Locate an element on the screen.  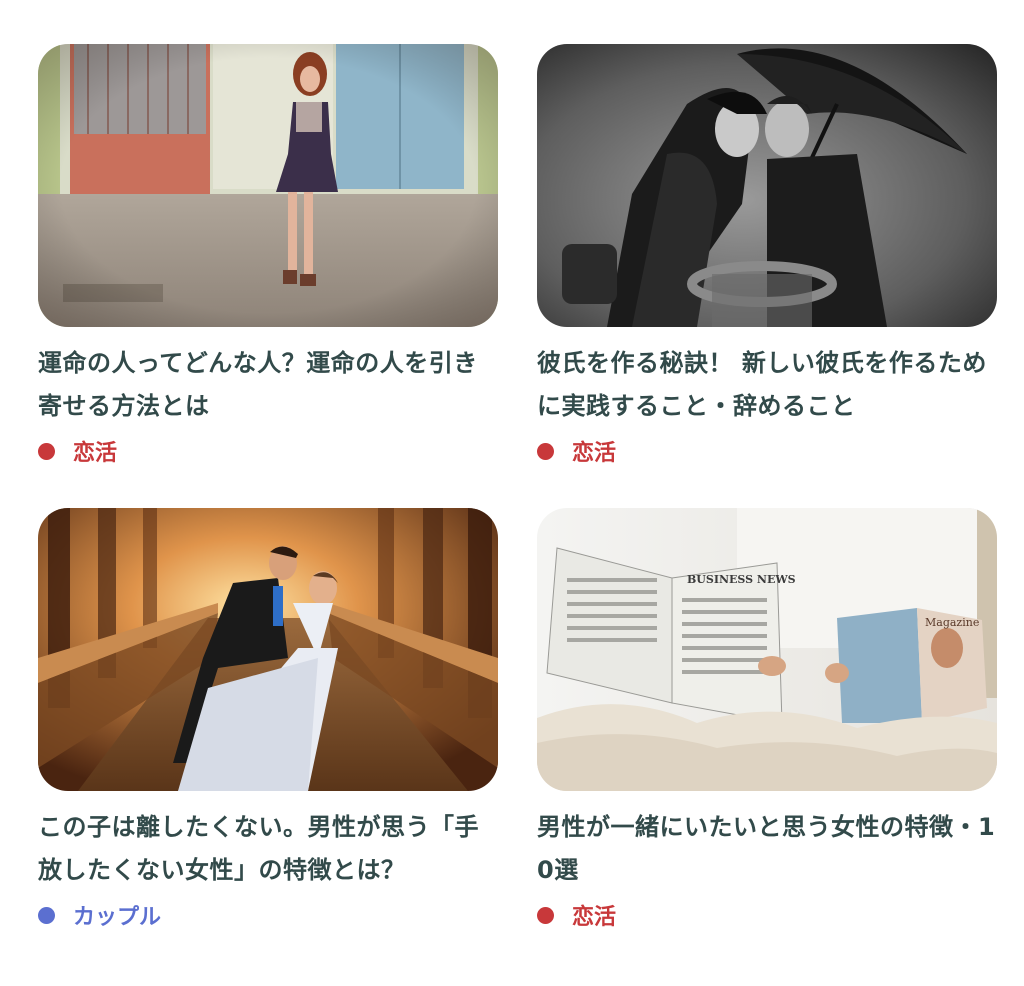
category-label: カップル is located at coordinates (117, 915).